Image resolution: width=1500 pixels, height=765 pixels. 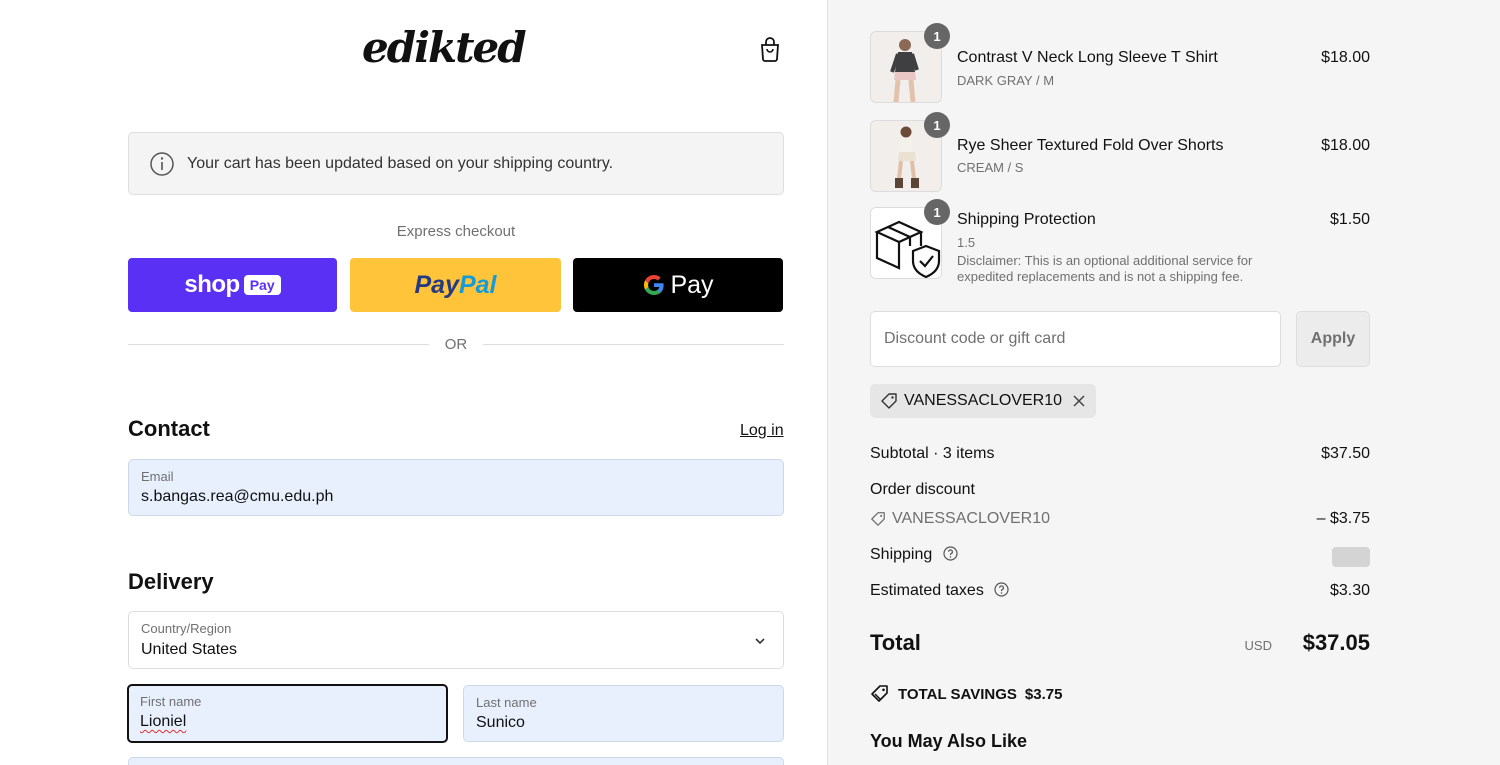 I want to click on country-value: United States, so click(x=189, y=649).